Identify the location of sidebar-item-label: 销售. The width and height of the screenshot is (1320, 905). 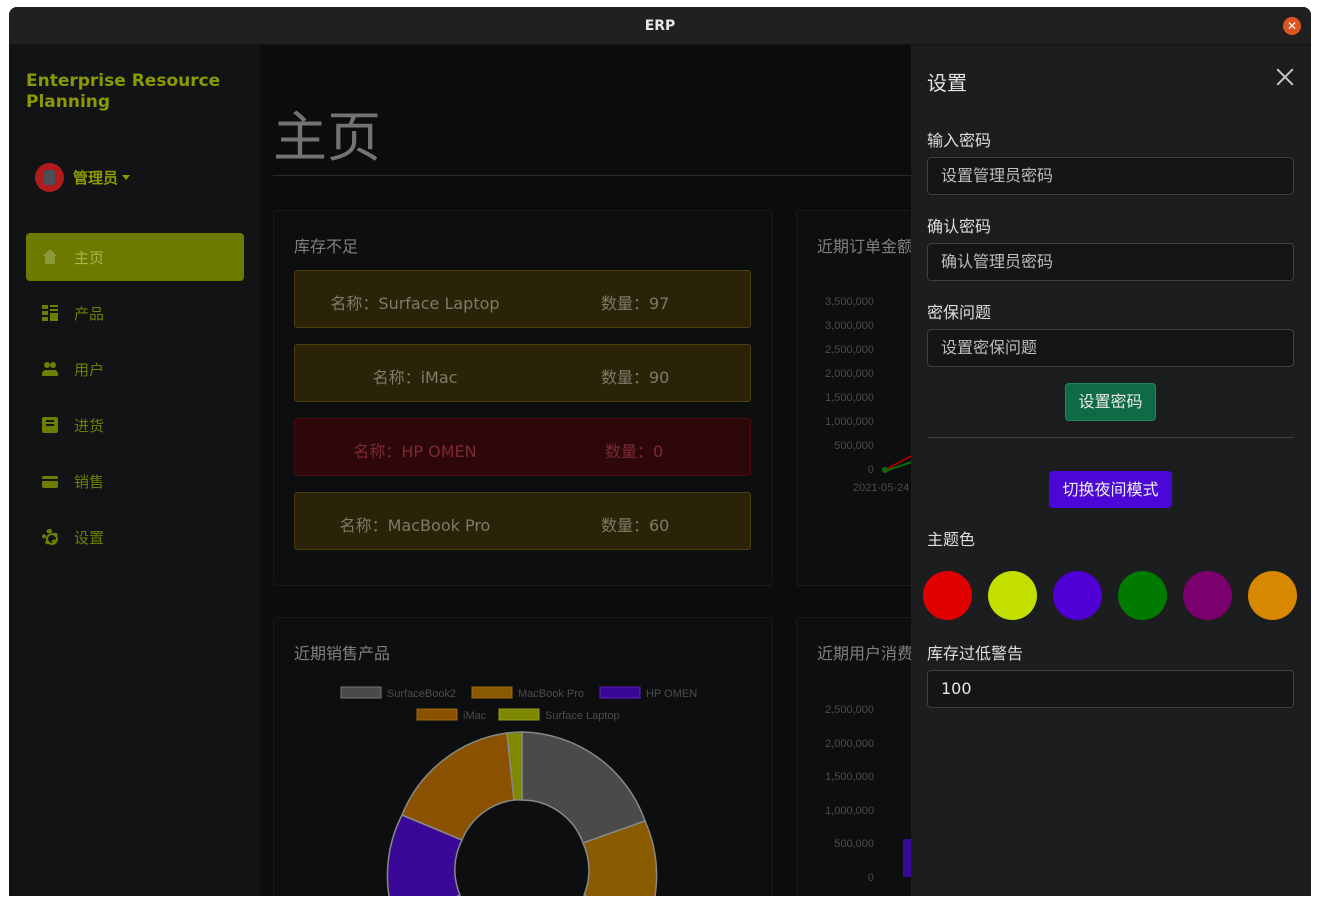
(89, 481).